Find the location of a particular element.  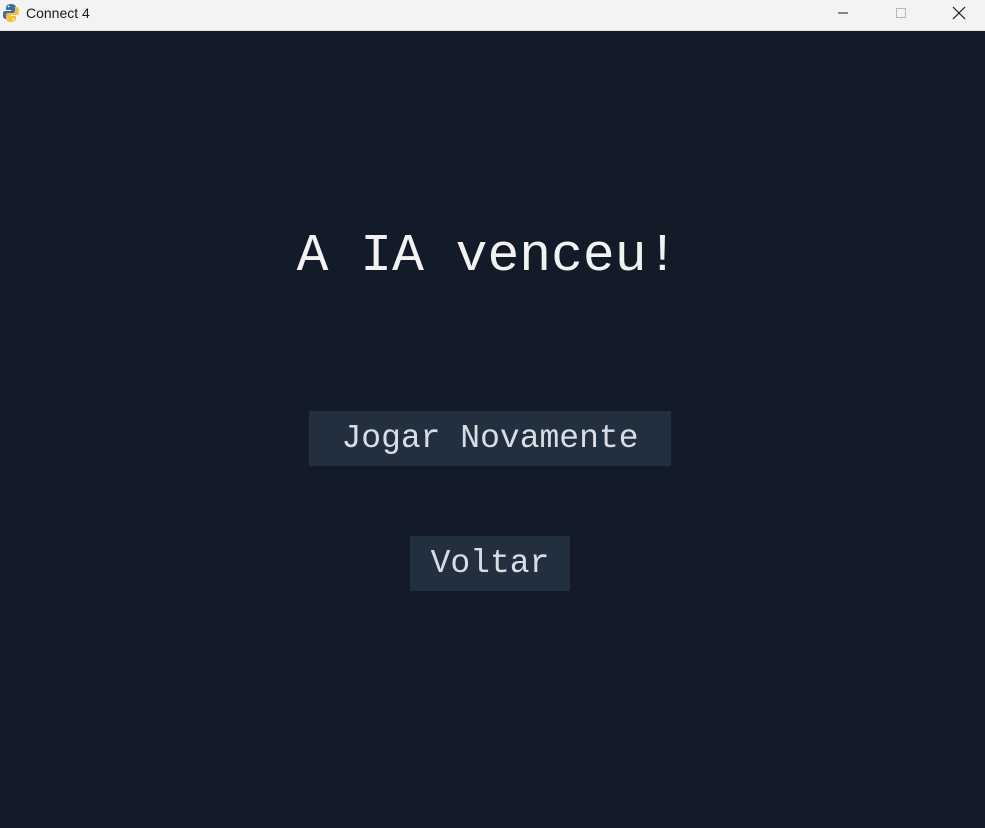

close-button is located at coordinates (957, 13).